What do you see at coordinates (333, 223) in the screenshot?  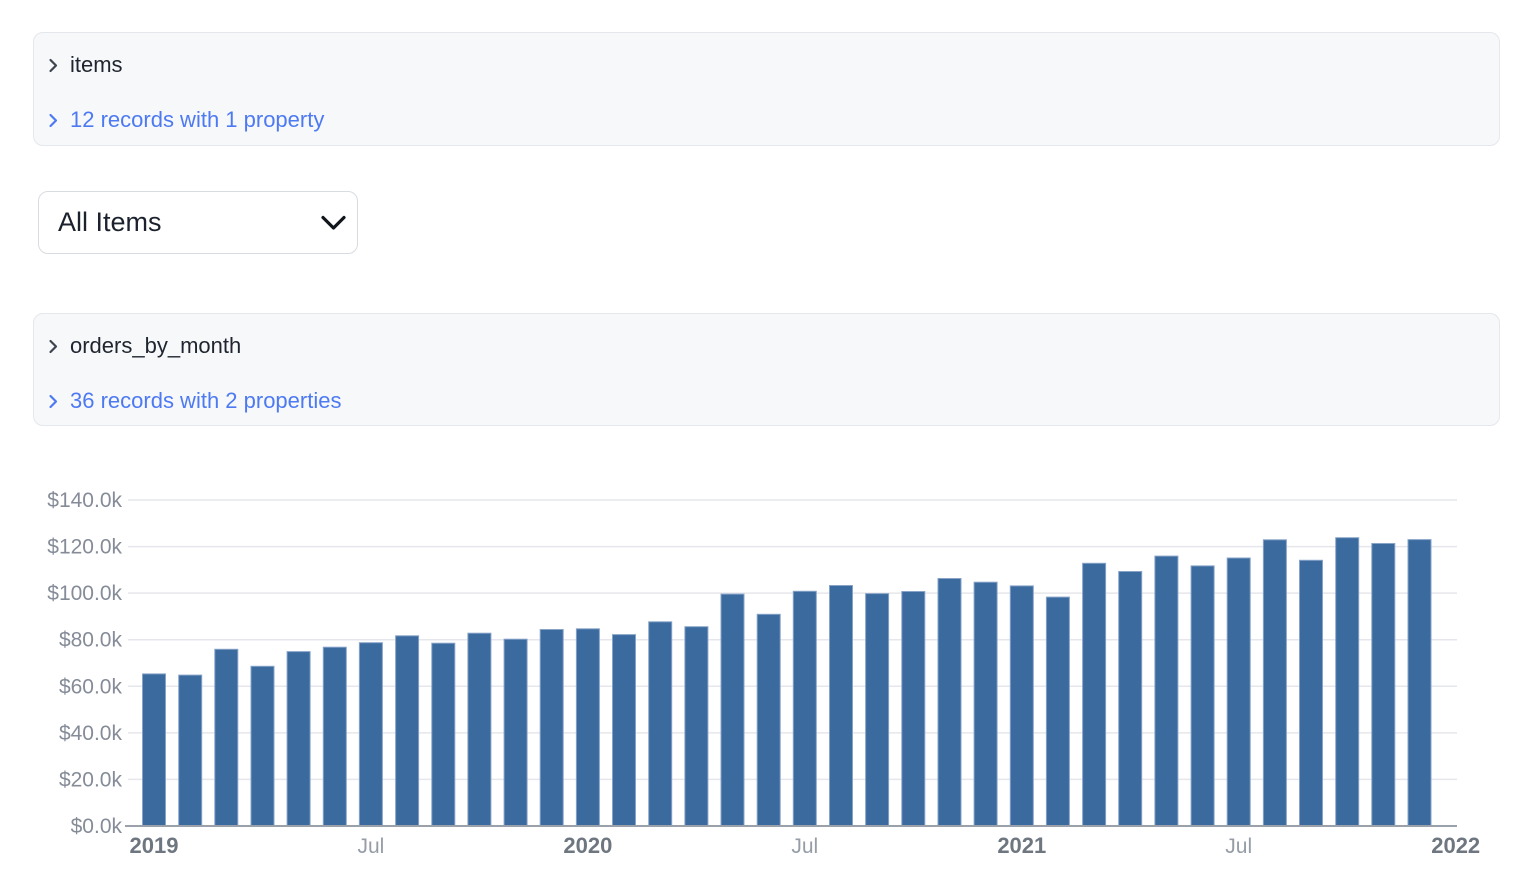 I see `chevron-down-icon` at bounding box center [333, 223].